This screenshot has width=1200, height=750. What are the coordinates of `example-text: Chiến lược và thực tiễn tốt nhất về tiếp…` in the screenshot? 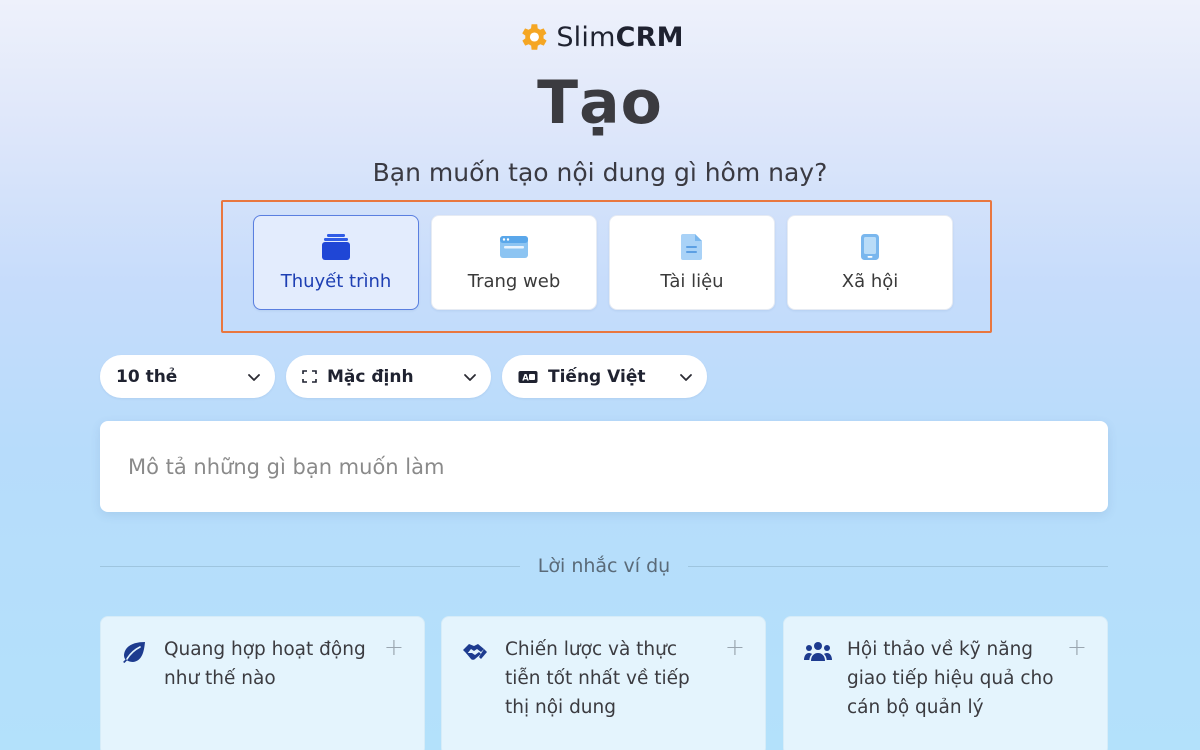 It's located at (597, 678).